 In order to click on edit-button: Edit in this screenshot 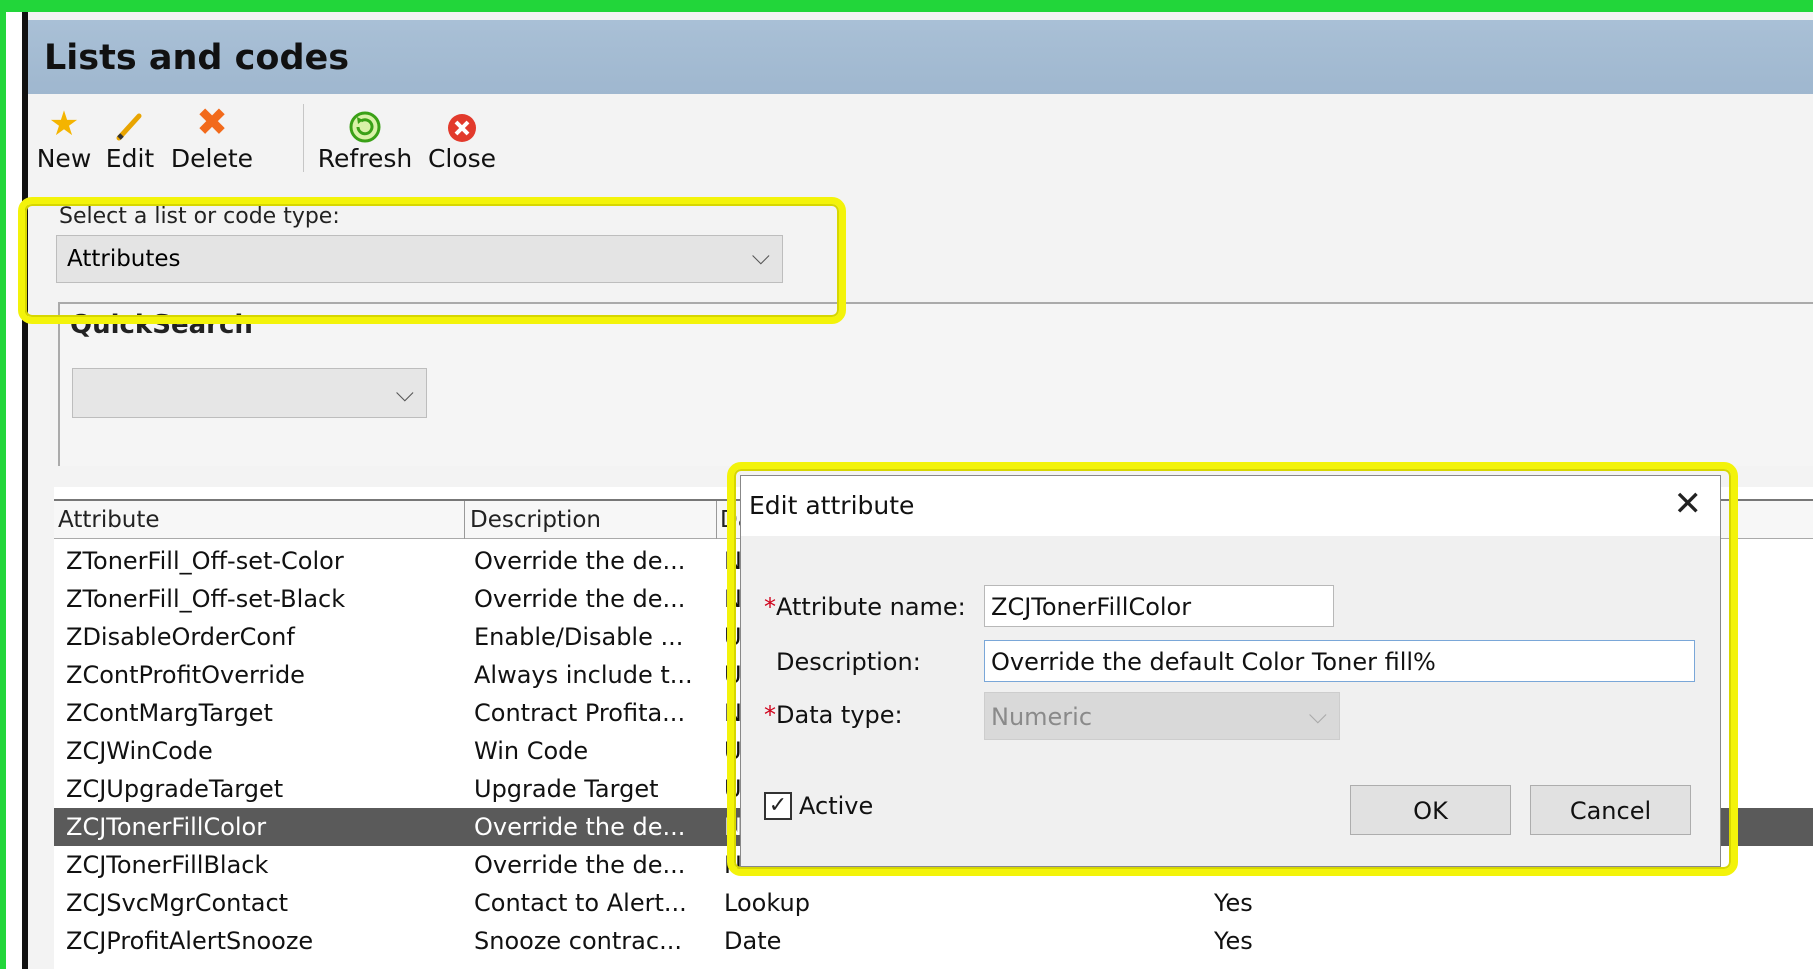, I will do `click(130, 135)`.